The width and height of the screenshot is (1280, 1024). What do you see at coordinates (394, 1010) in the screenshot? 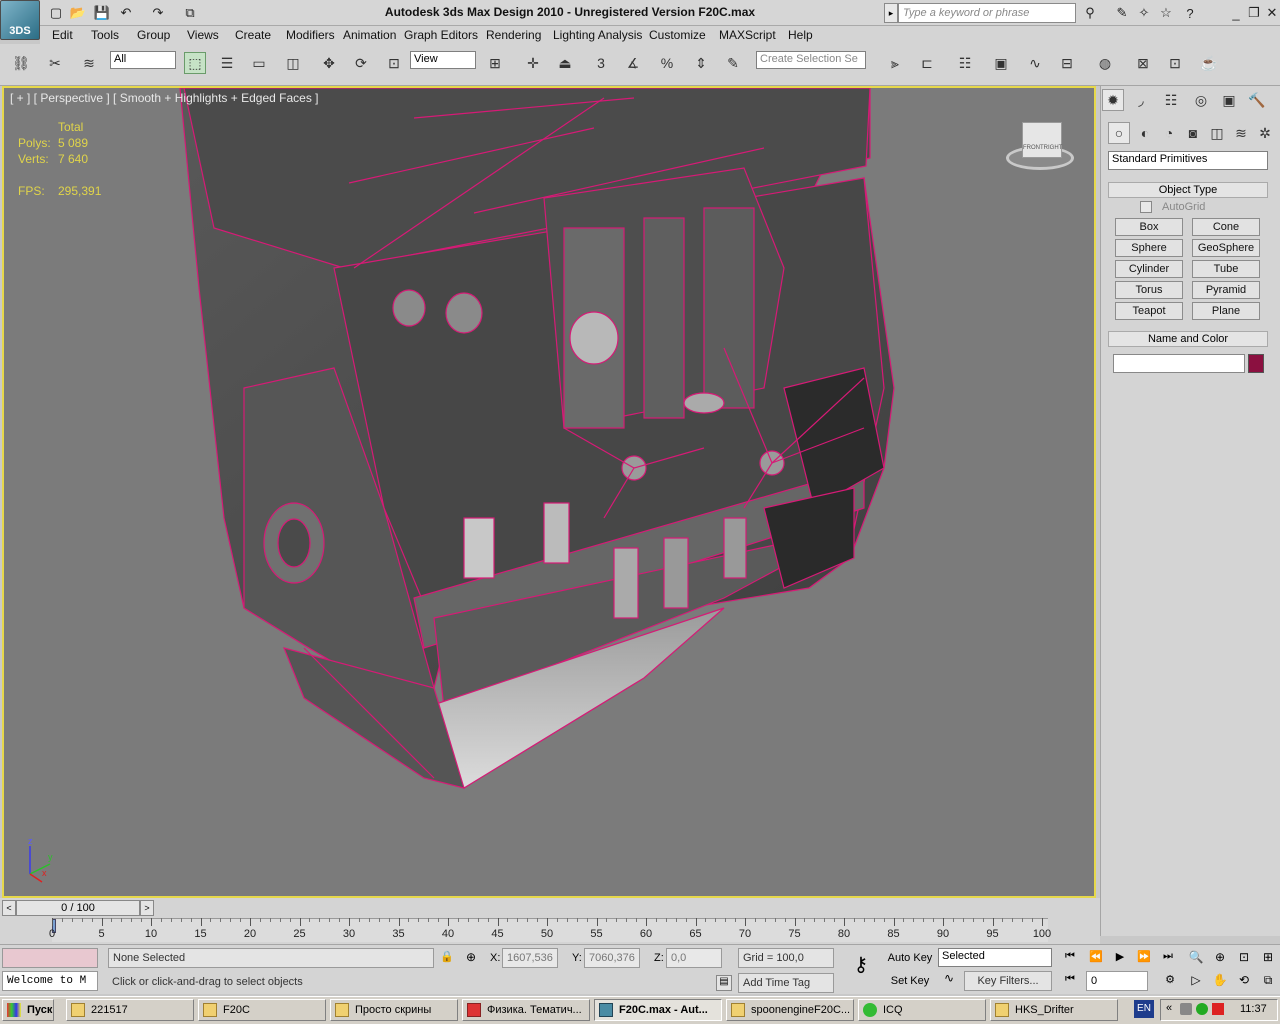
I see `task-prosto-skriny: Просто скрины` at bounding box center [394, 1010].